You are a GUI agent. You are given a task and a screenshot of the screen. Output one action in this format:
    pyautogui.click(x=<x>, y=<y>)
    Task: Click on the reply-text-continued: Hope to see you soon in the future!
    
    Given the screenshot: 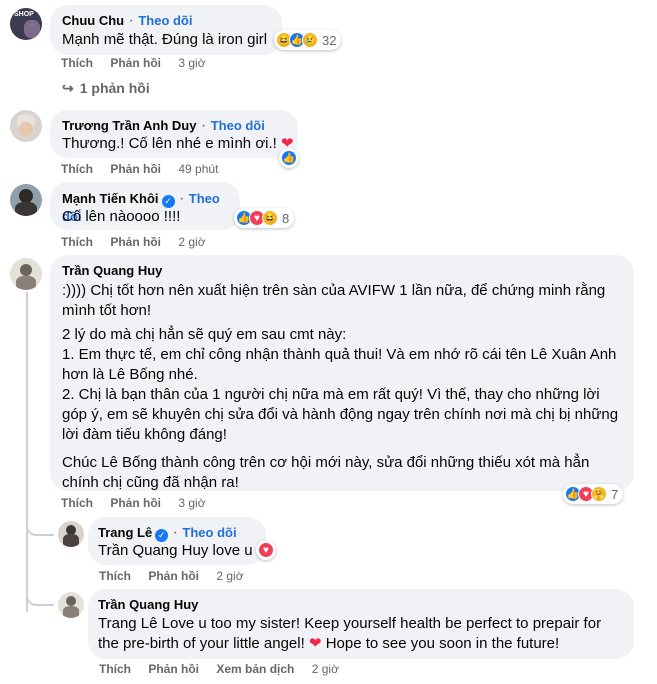 What is the action you would take?
    pyautogui.click(x=442, y=643)
    